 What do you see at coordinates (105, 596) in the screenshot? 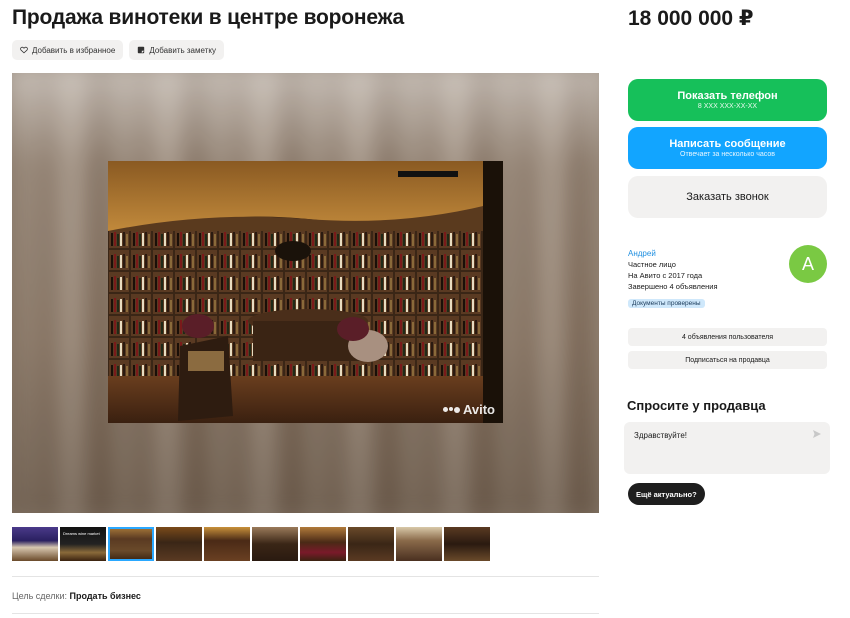
I see `deal-value: Продать бизнес` at bounding box center [105, 596].